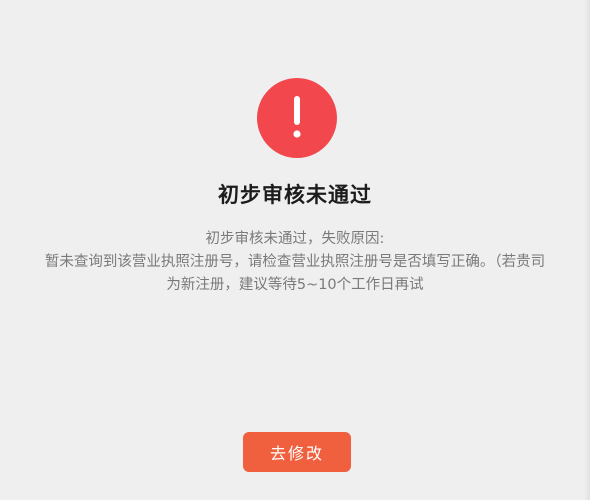 Image resolution: width=590 pixels, height=500 pixels. I want to click on edge-shadow, so click(587, 250).